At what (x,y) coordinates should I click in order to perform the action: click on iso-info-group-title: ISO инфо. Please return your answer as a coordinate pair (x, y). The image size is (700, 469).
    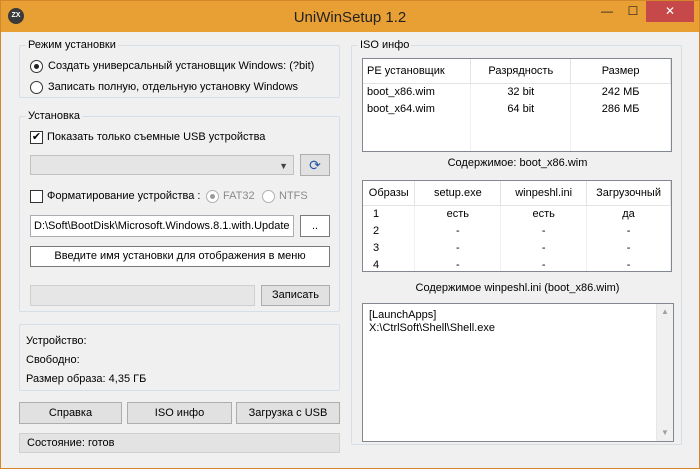
    Looking at the image, I should click on (385, 45).